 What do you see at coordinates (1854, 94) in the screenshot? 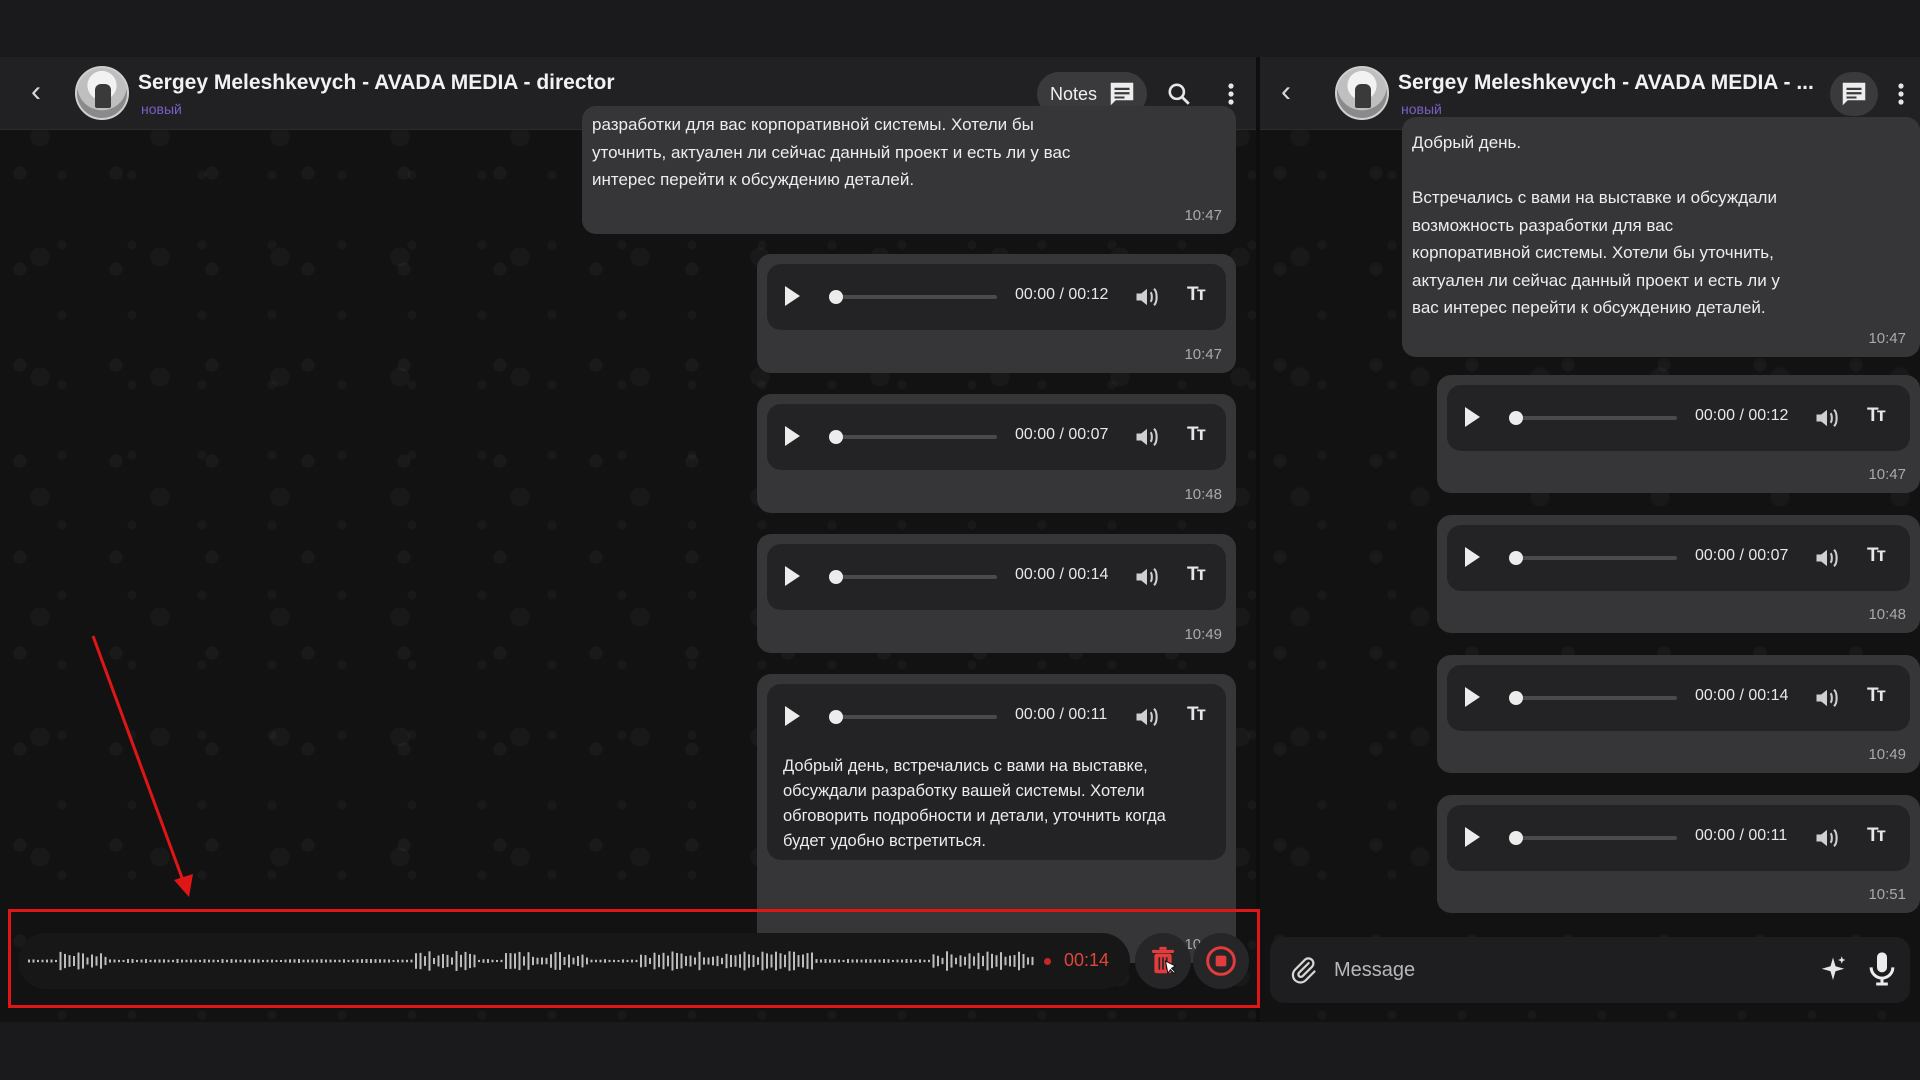
I see `notes-button` at bounding box center [1854, 94].